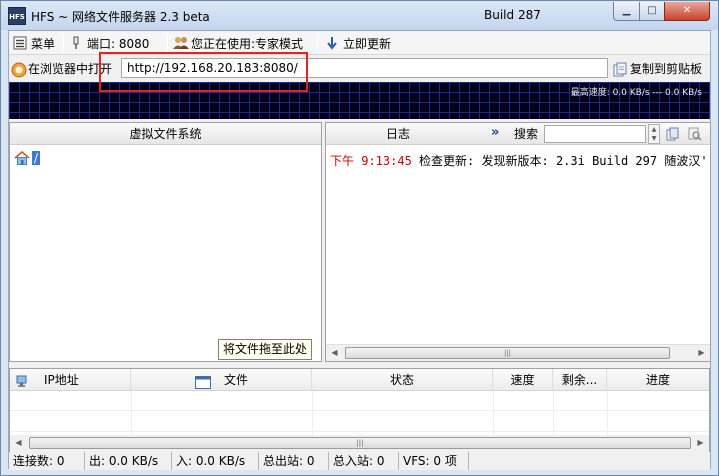 This screenshot has height=476, width=719. I want to click on status-total-out: 总出站: 0, so click(294, 461).